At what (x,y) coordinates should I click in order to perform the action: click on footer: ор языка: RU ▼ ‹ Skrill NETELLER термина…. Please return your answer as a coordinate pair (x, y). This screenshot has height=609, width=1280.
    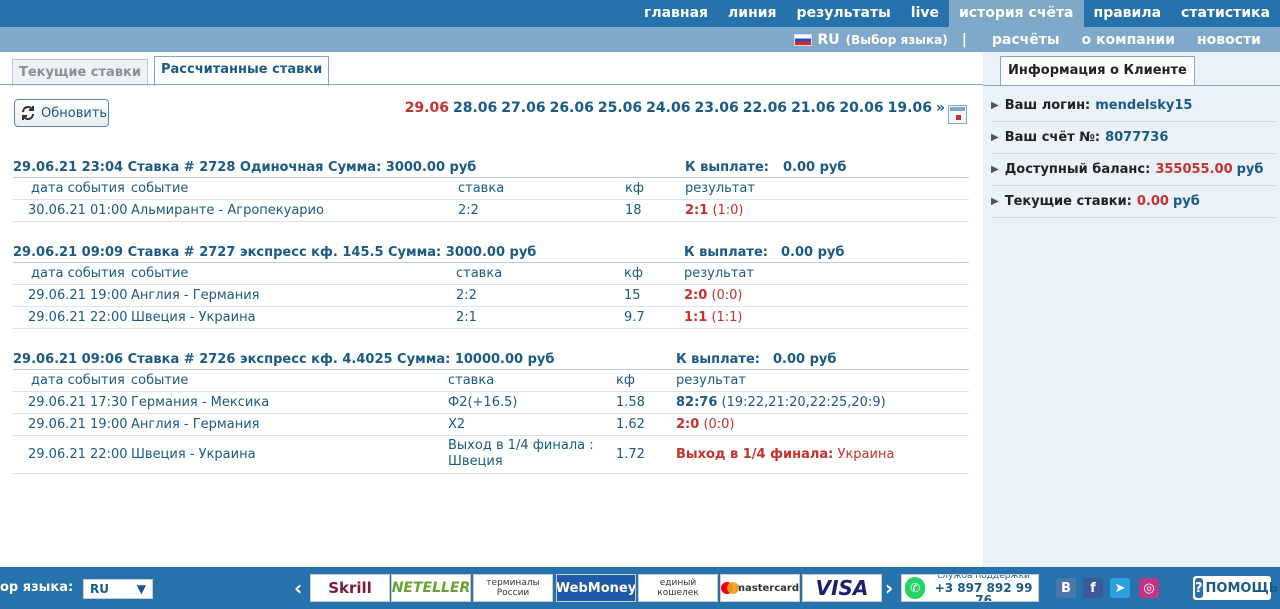
    Looking at the image, I should click on (640, 588).